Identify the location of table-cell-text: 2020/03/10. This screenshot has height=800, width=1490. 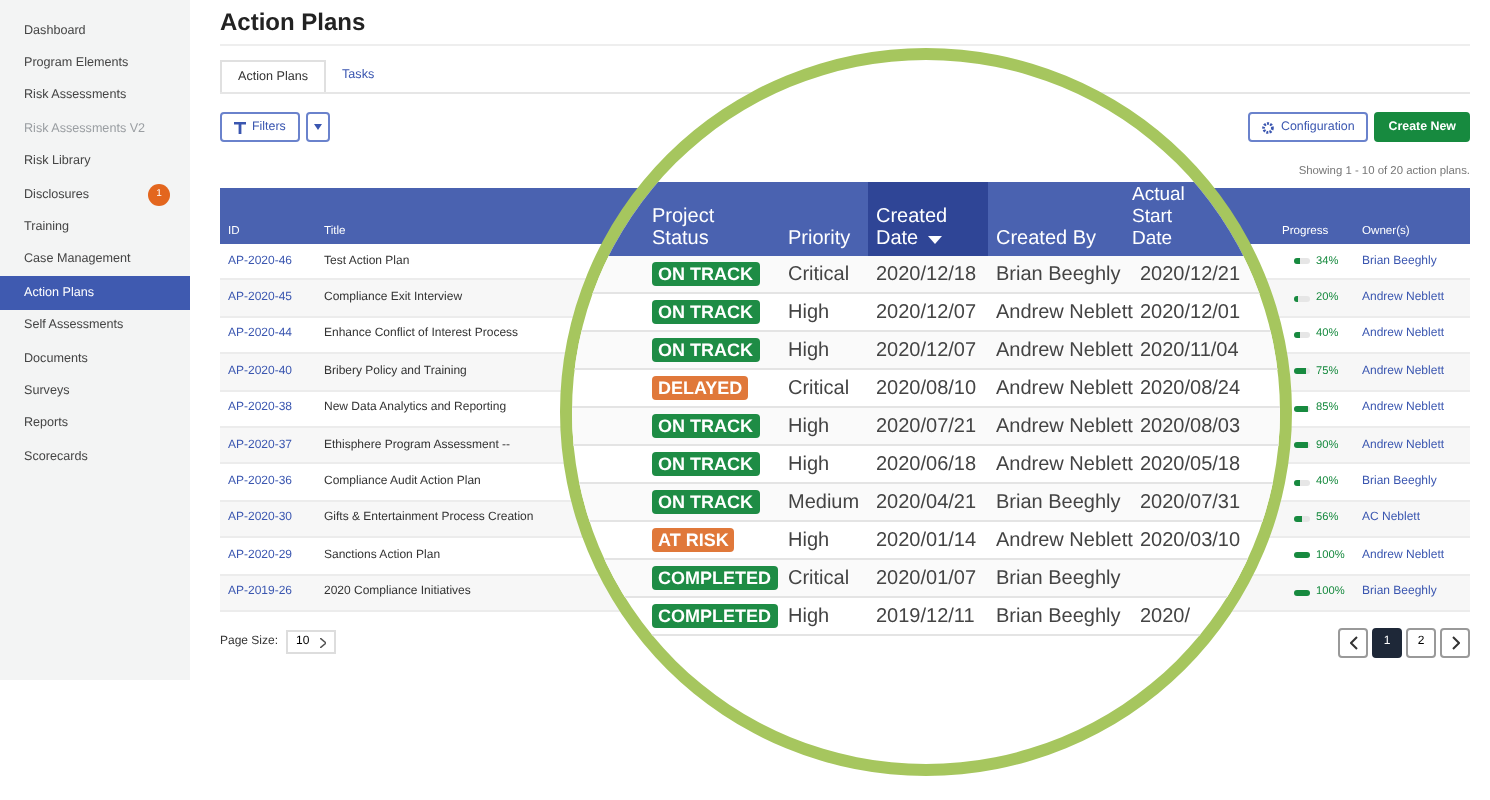
(1190, 540).